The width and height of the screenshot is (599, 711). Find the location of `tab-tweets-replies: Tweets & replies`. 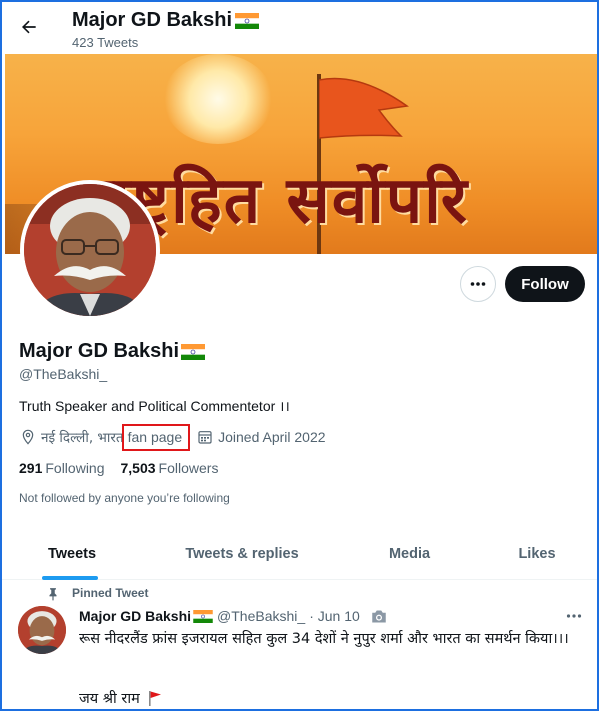

tab-tweets-replies: Tweets & replies is located at coordinates (242, 554).